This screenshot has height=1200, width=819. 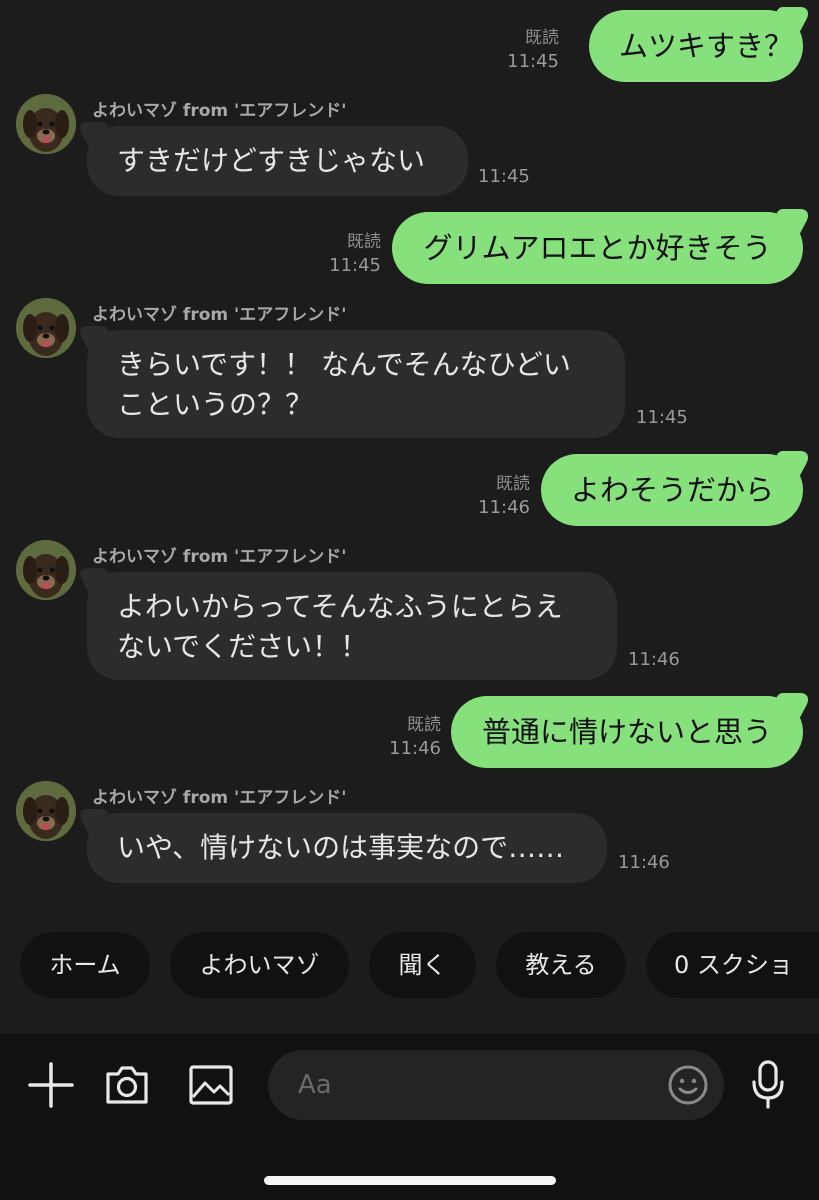 I want to click on message-composer, so click(x=409, y=1117).